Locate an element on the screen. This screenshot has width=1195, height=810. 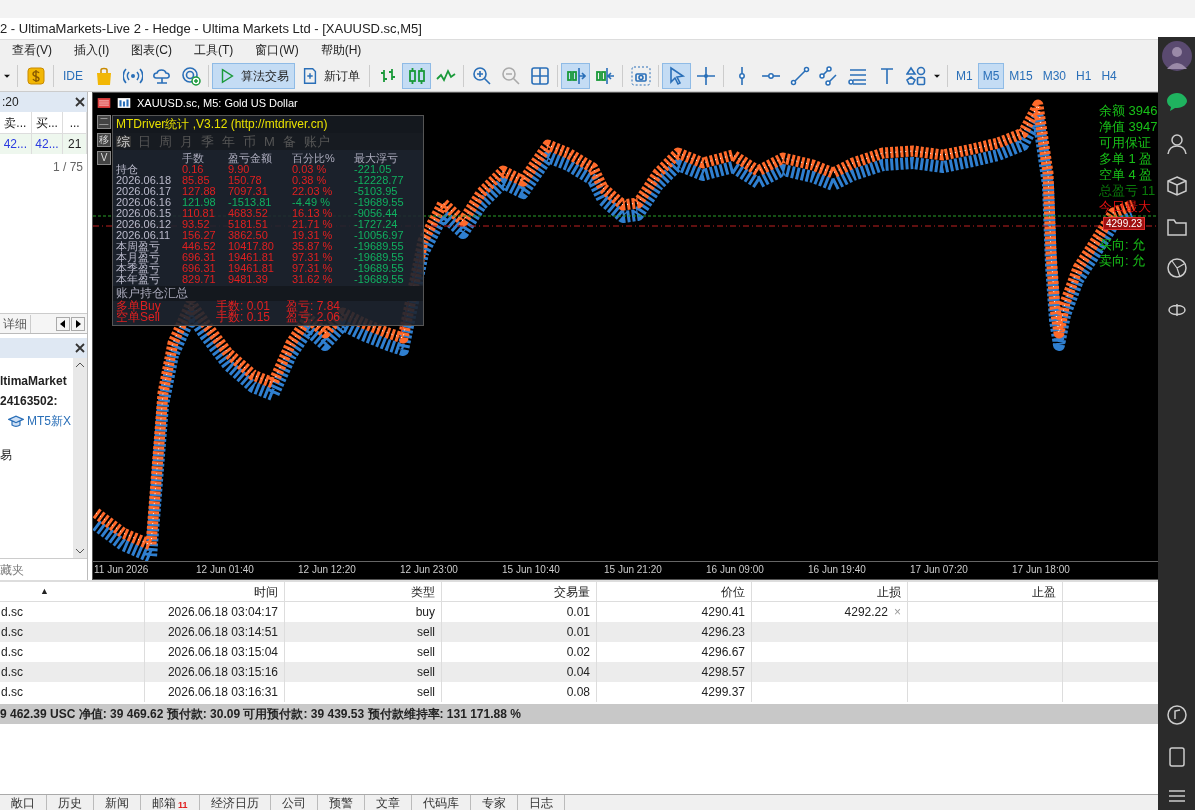
chart-side-button: V is located at coordinates (104, 158).